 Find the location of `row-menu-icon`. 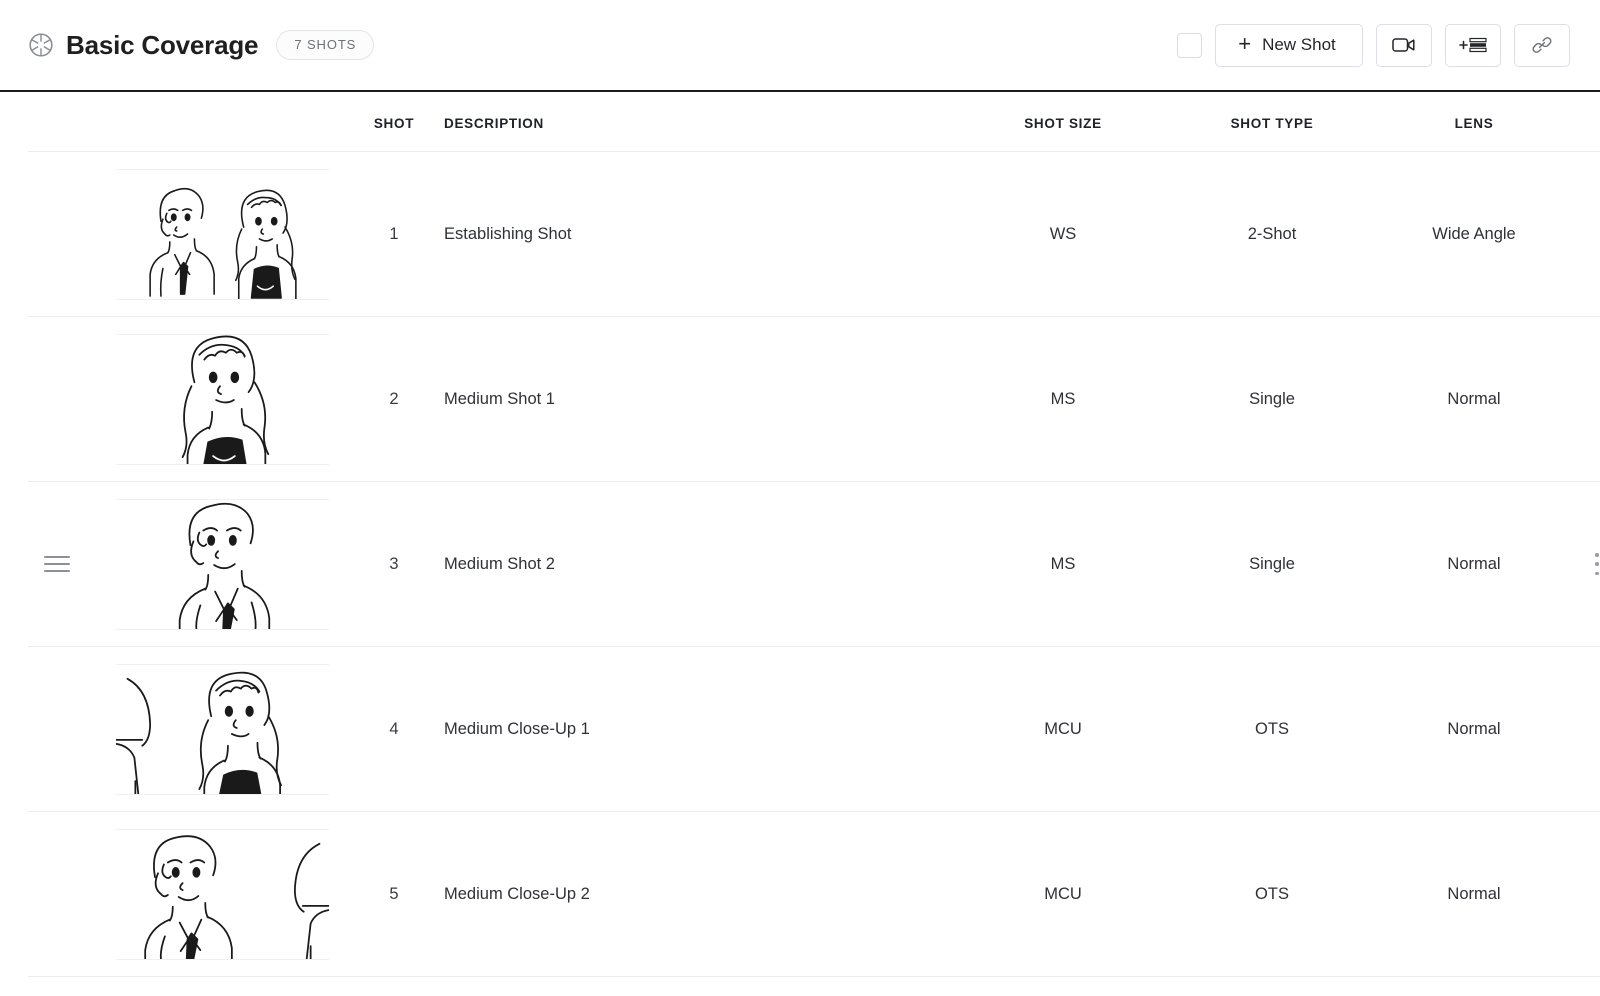

row-menu-icon is located at coordinates (1593, 564).